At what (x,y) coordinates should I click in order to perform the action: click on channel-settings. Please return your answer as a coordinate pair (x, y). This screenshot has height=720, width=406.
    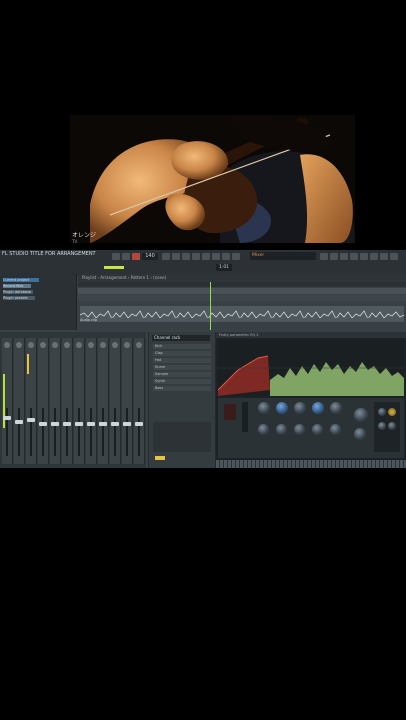
    Looking at the image, I should click on (182, 437).